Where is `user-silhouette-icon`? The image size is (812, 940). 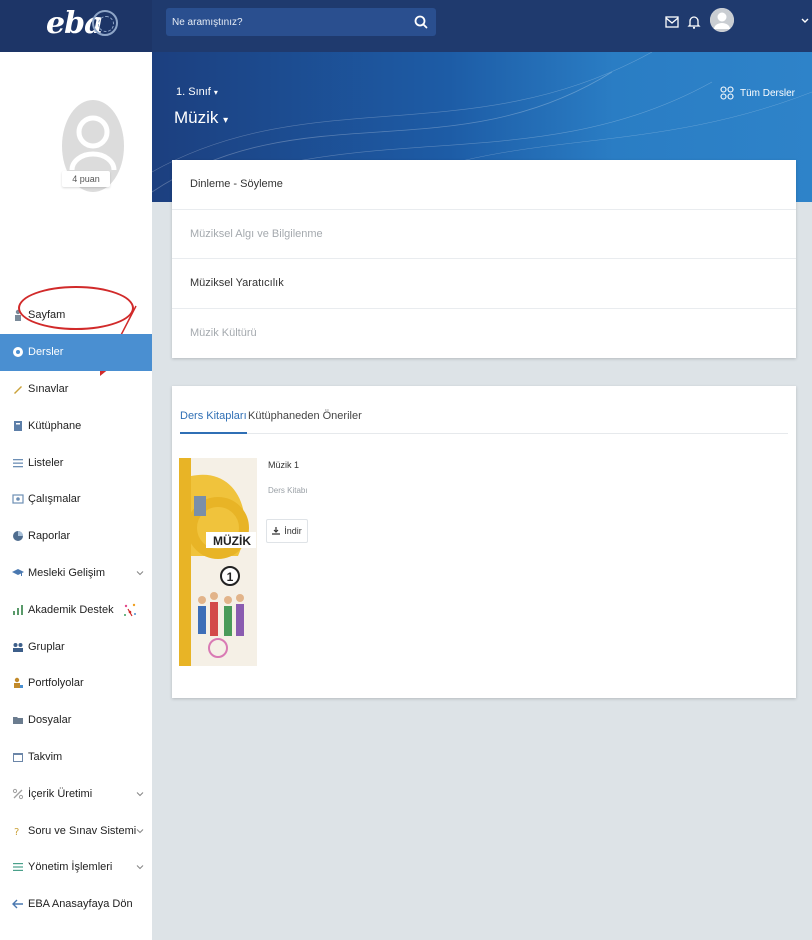 user-silhouette-icon is located at coordinates (722, 20).